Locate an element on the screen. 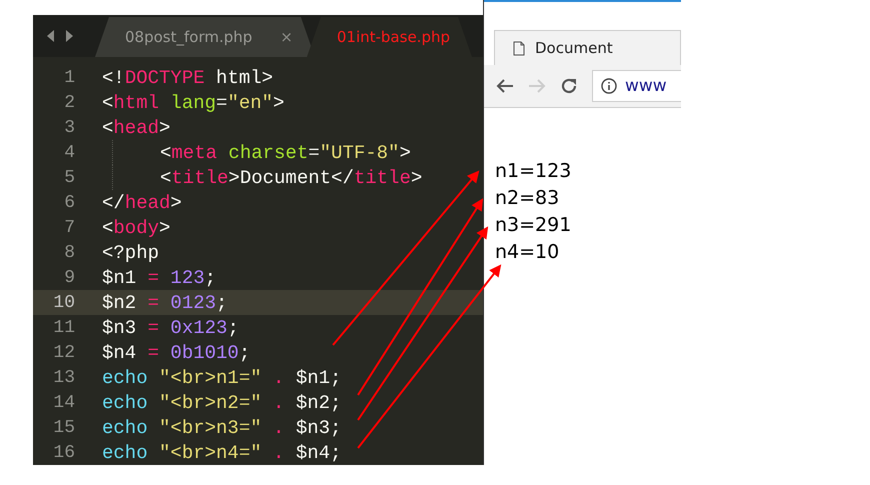  line-number: 9 is located at coordinates (69, 278).